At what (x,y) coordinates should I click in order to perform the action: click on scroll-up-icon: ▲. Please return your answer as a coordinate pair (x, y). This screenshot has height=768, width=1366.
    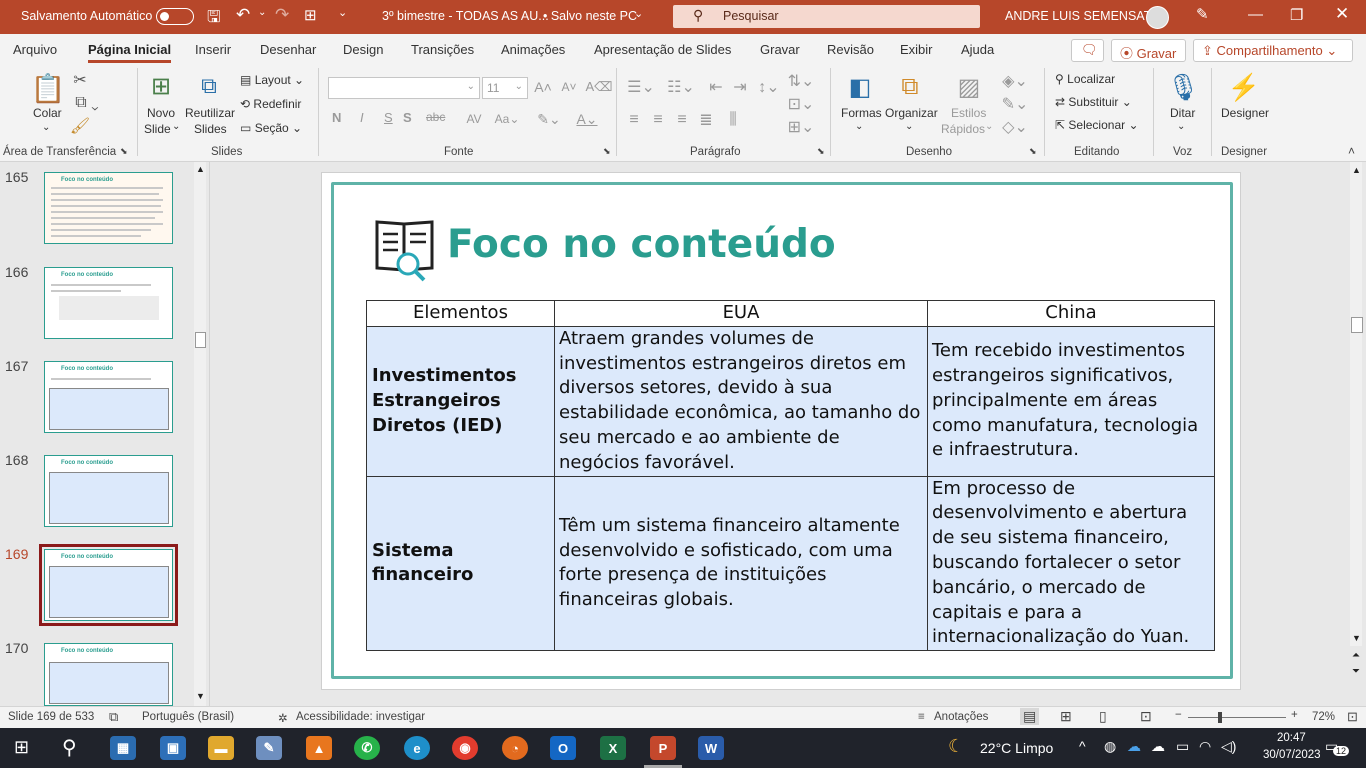
    Looking at the image, I should click on (1356, 170).